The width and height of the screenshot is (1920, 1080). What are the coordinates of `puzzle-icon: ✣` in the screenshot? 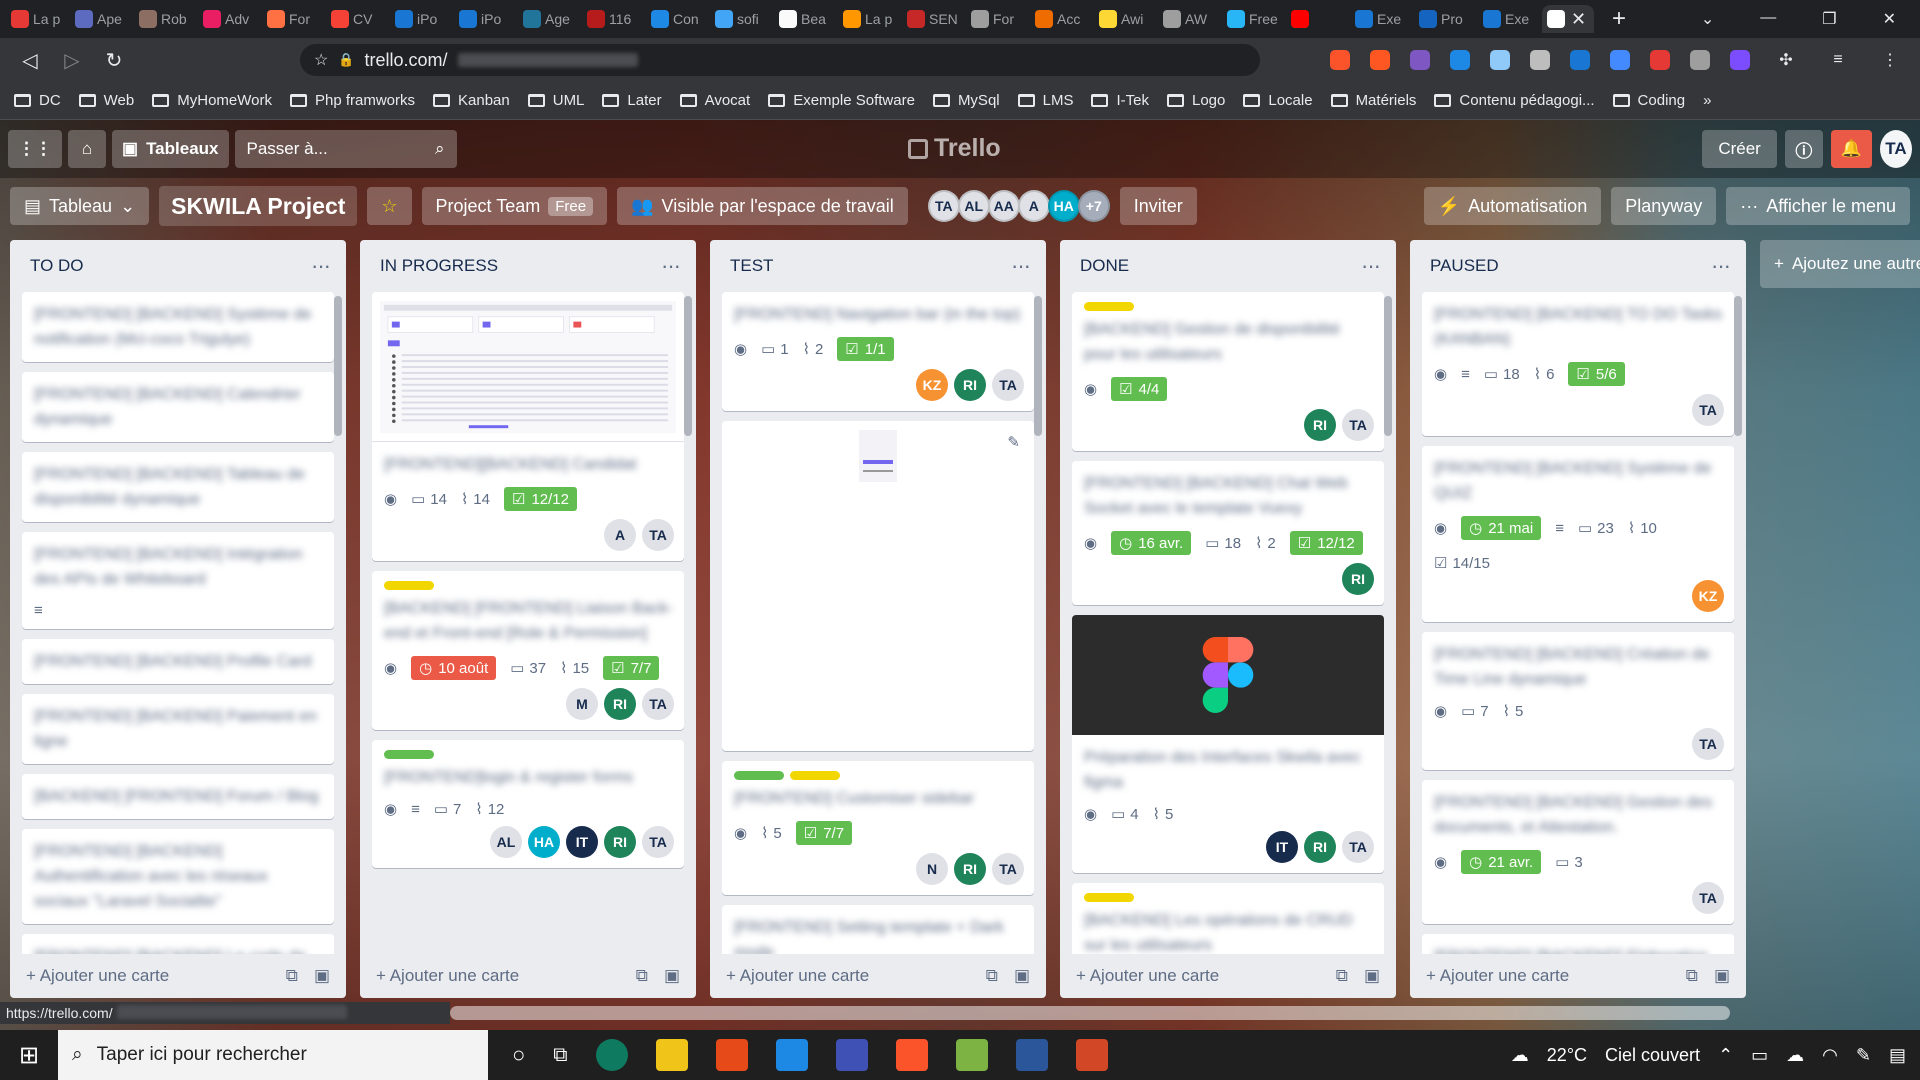 It's located at (1786, 60).